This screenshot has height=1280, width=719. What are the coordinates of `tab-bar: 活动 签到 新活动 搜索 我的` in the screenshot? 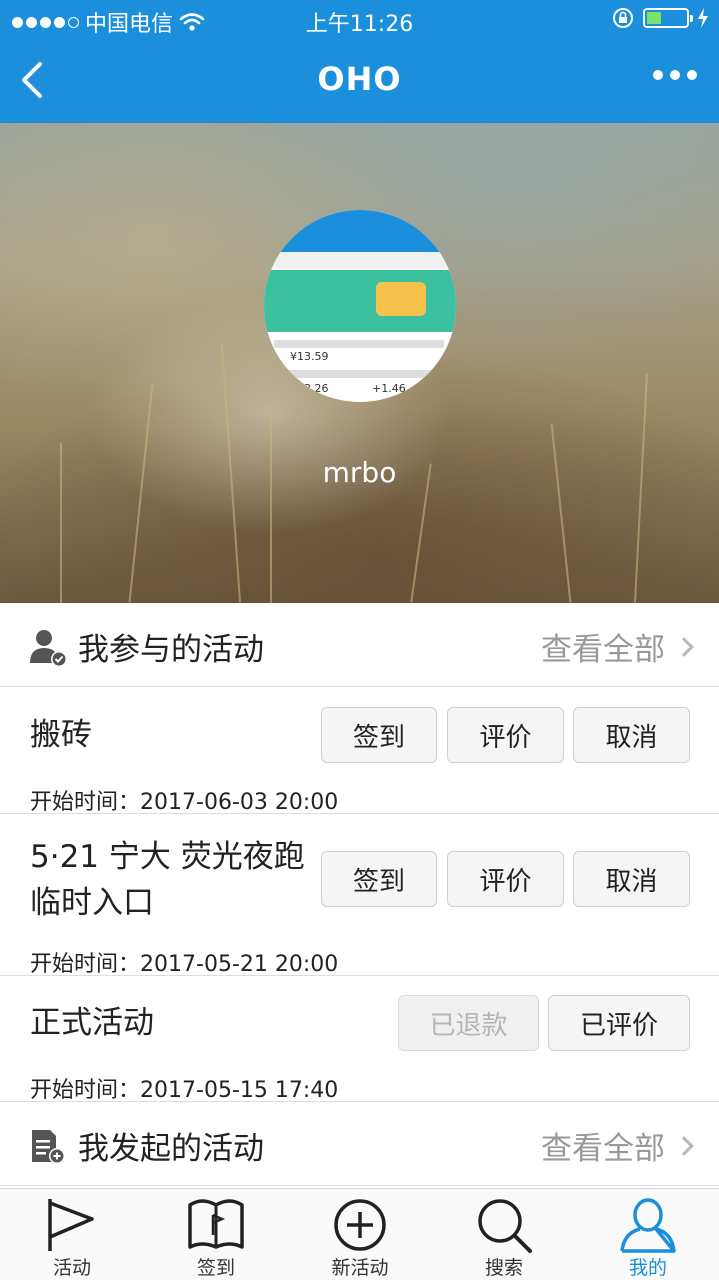 It's located at (359, 1234).